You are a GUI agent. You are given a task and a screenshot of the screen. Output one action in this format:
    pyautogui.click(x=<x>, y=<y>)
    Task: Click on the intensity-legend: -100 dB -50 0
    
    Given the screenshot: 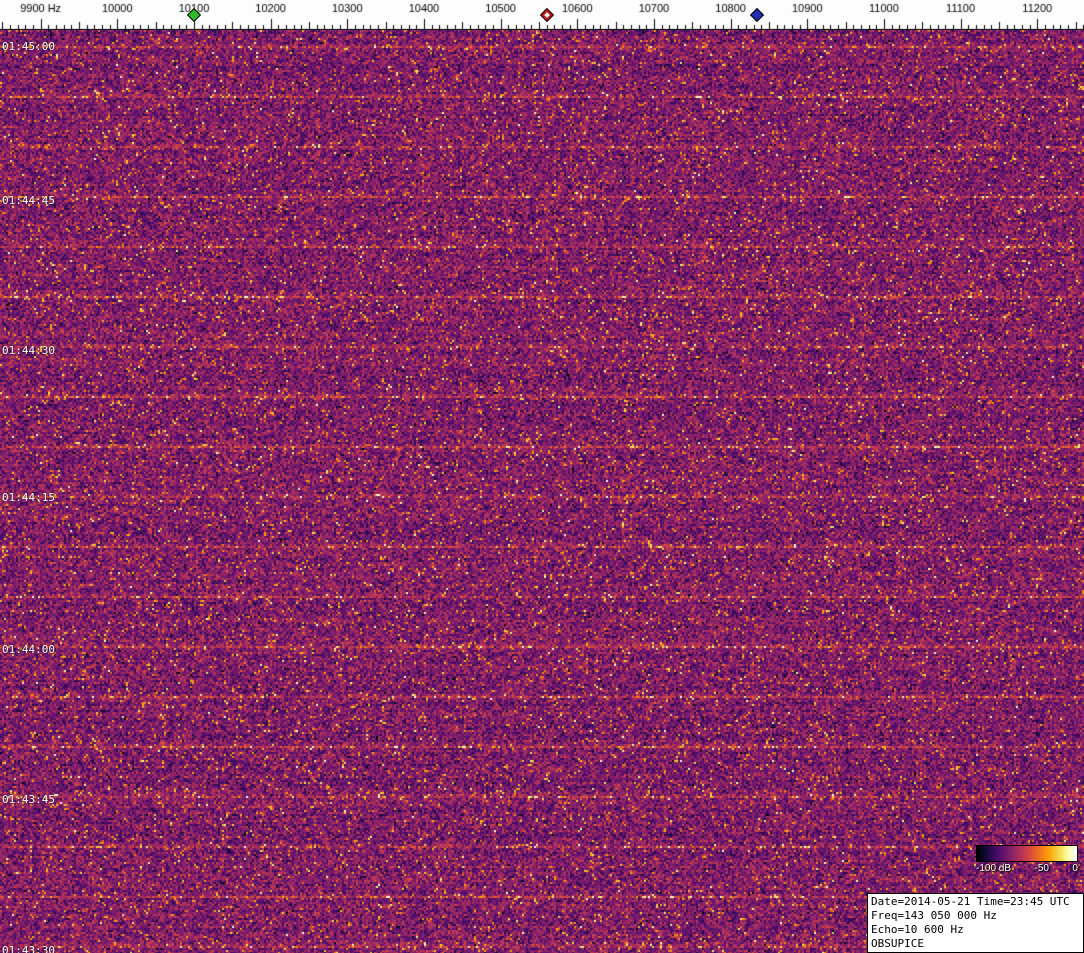 What is the action you would take?
    pyautogui.click(x=1027, y=859)
    